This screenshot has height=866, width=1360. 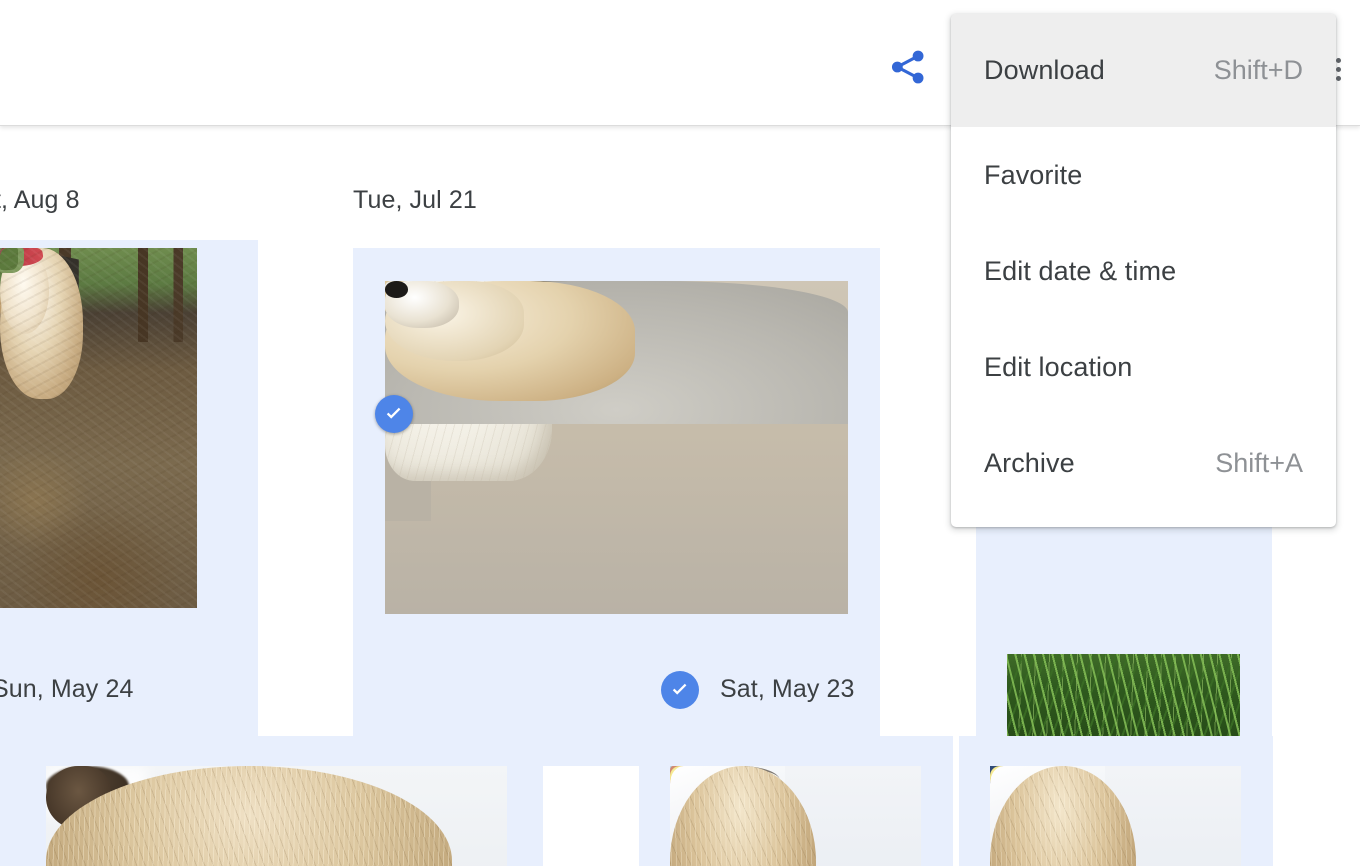 I want to click on photo-tile-fur-closeup, so click(x=271, y=801).